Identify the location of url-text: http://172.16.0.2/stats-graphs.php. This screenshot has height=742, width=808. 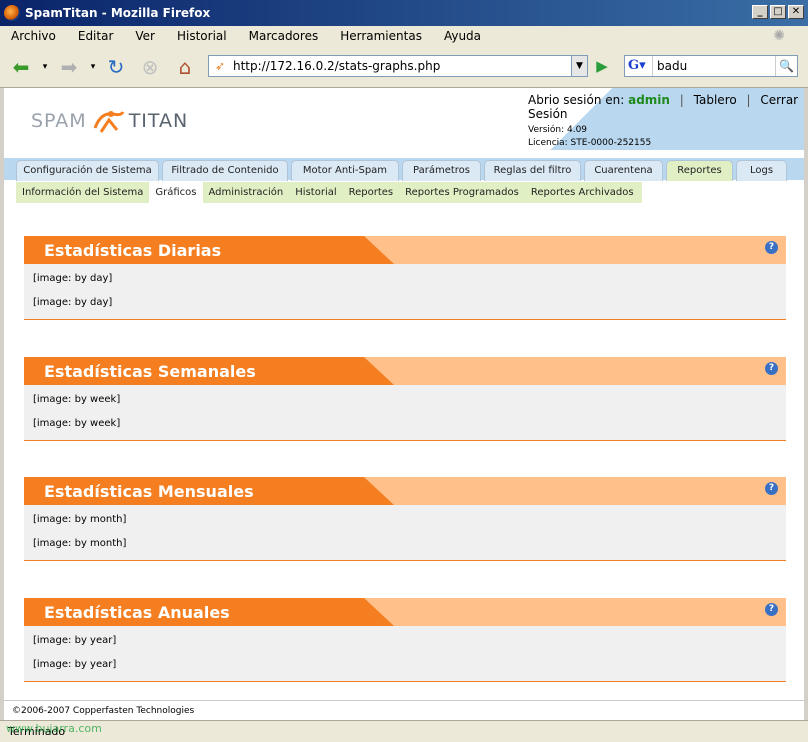
(402, 66).